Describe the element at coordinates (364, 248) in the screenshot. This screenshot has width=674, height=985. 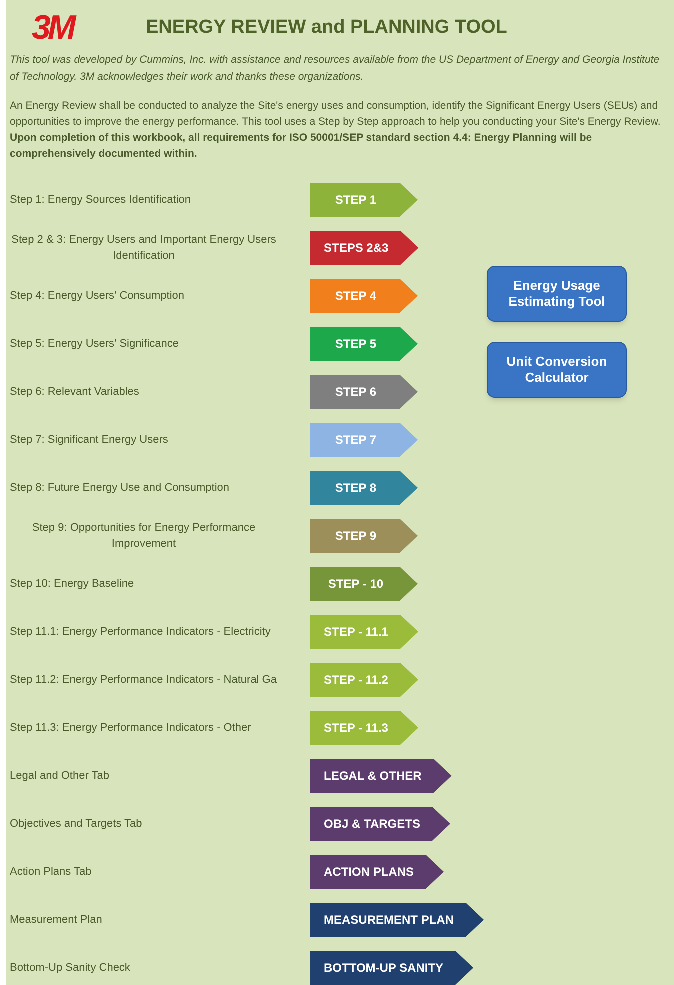
I see `step-arrow-button: STEPS 2&3` at that location.